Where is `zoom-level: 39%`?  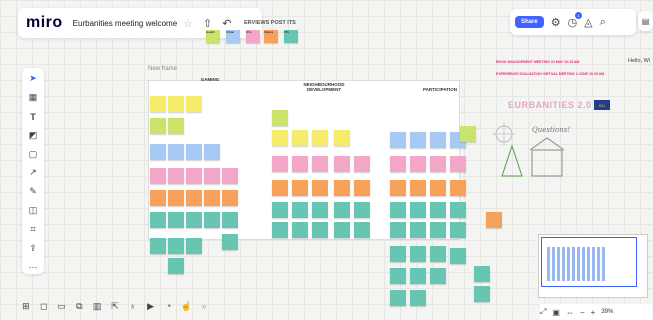 zoom-level: 39% is located at coordinates (607, 312).